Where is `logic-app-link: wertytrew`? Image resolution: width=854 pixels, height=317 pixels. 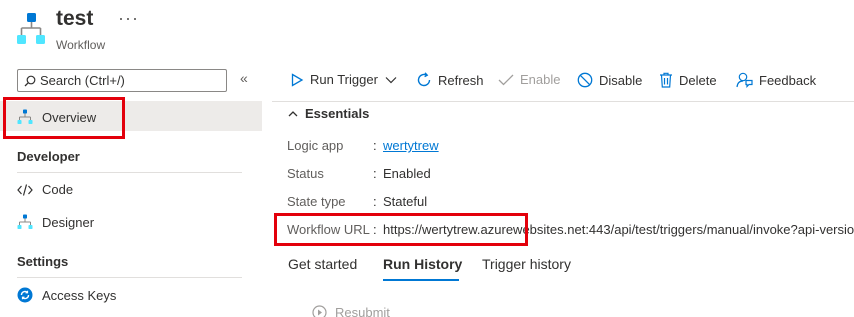 logic-app-link: wertytrew is located at coordinates (411, 145).